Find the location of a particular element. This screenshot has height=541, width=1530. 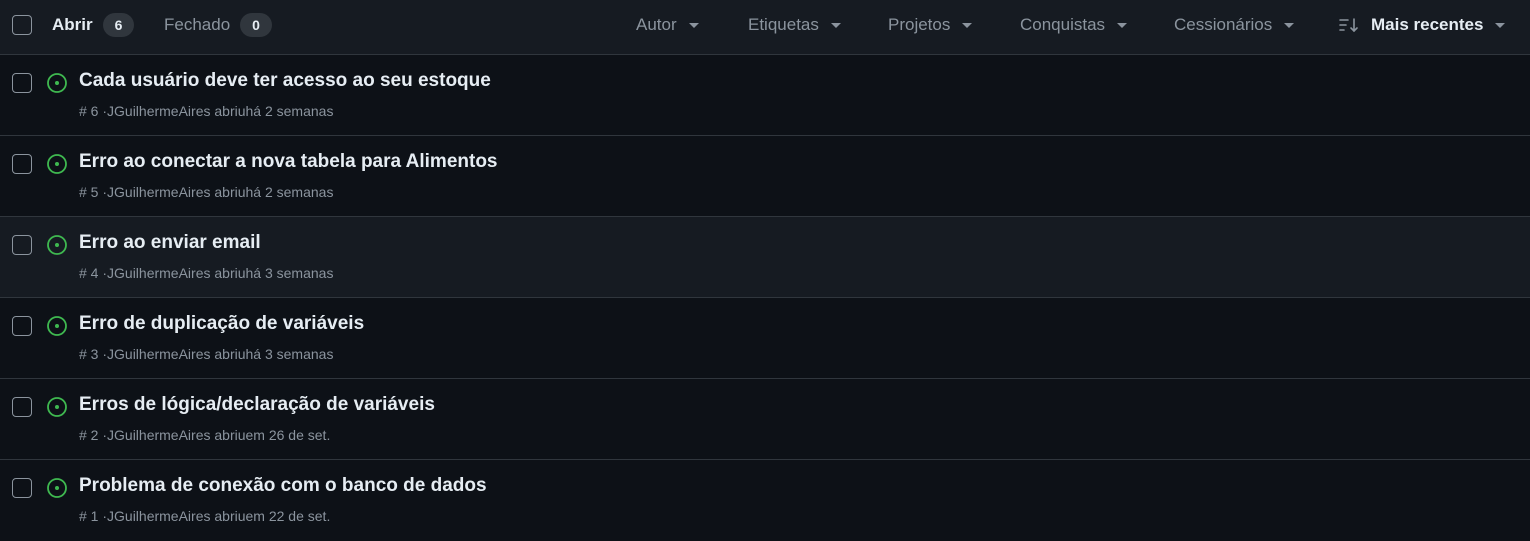

select-all-checkbox is located at coordinates (22, 25).